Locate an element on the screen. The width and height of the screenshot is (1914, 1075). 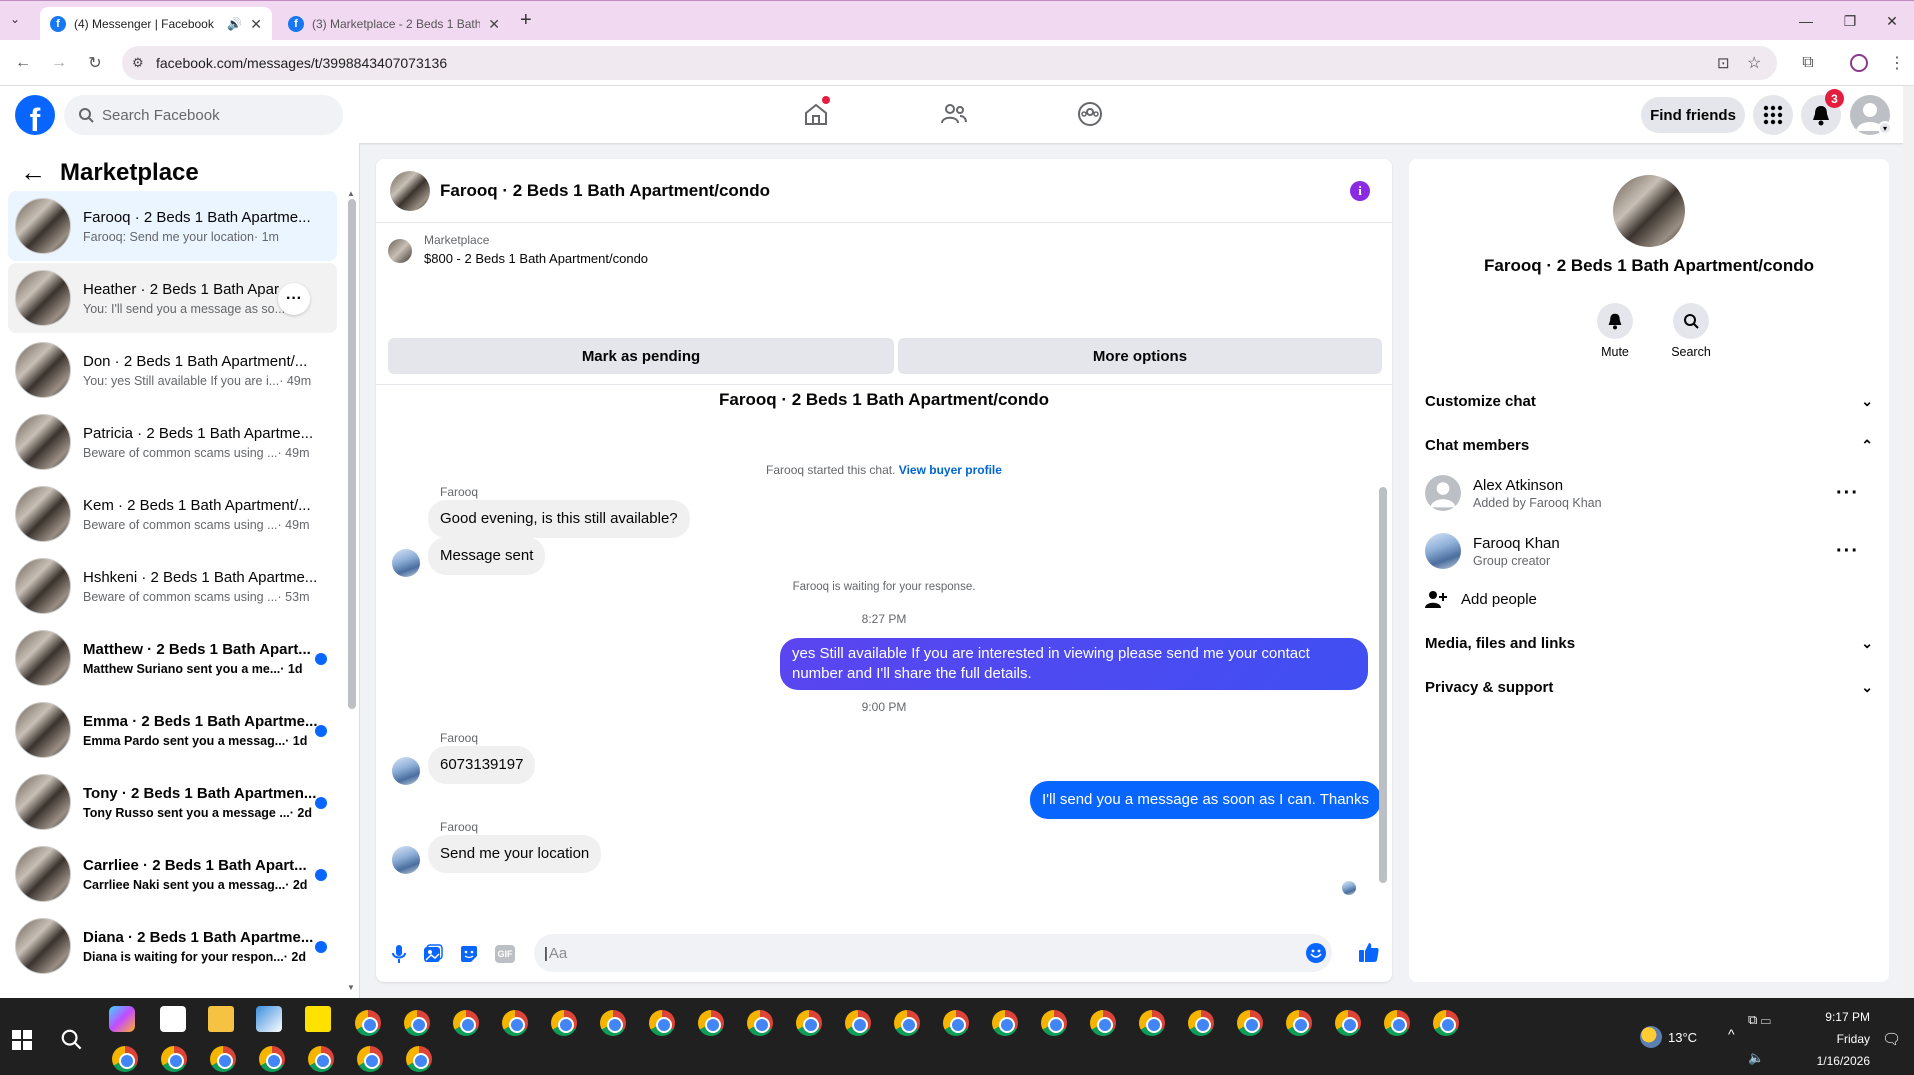
forward-icon: → is located at coordinates (59, 63).